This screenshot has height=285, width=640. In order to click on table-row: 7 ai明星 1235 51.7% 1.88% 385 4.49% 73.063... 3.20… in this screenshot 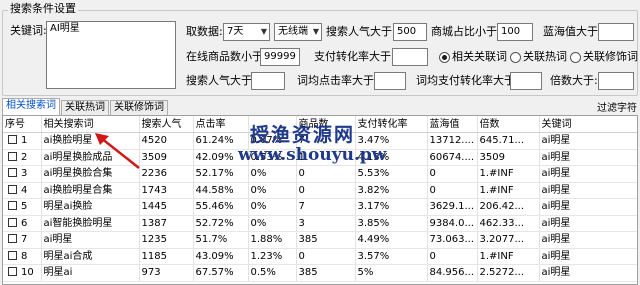, I will do `click(320, 240)`.